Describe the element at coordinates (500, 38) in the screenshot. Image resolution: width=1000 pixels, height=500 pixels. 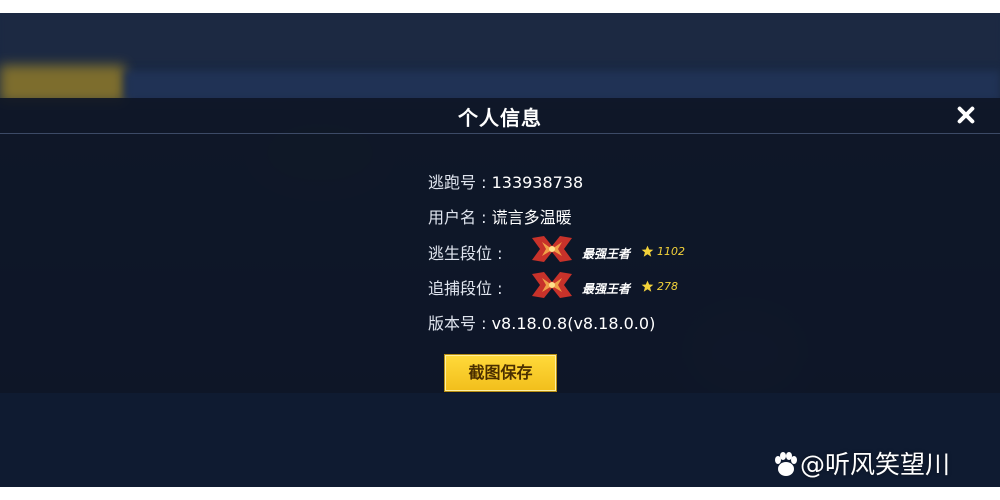
I see `background-top-bar` at that location.